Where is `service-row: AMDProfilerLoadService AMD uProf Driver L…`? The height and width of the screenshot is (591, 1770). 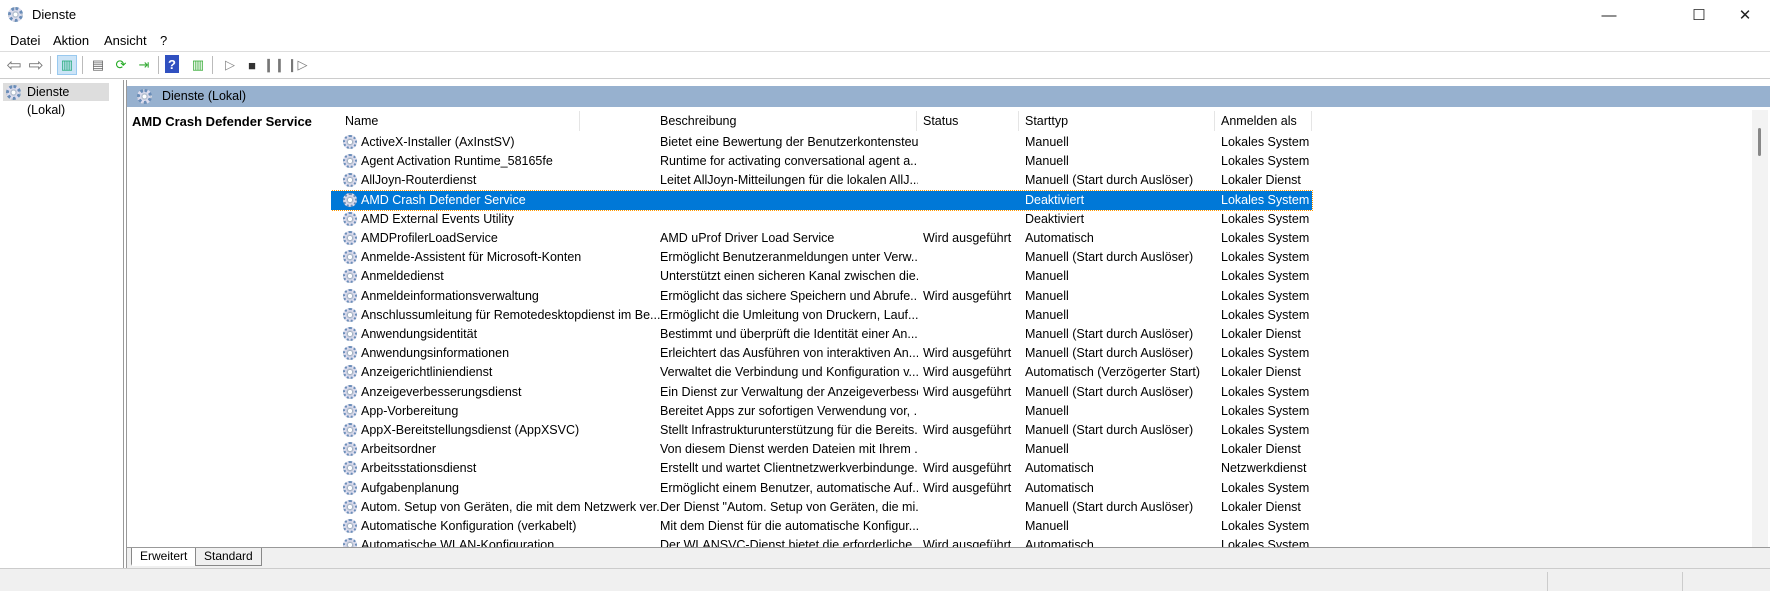 service-row: AMDProfilerLoadService AMD uProf Driver L… is located at coordinates (821, 238).